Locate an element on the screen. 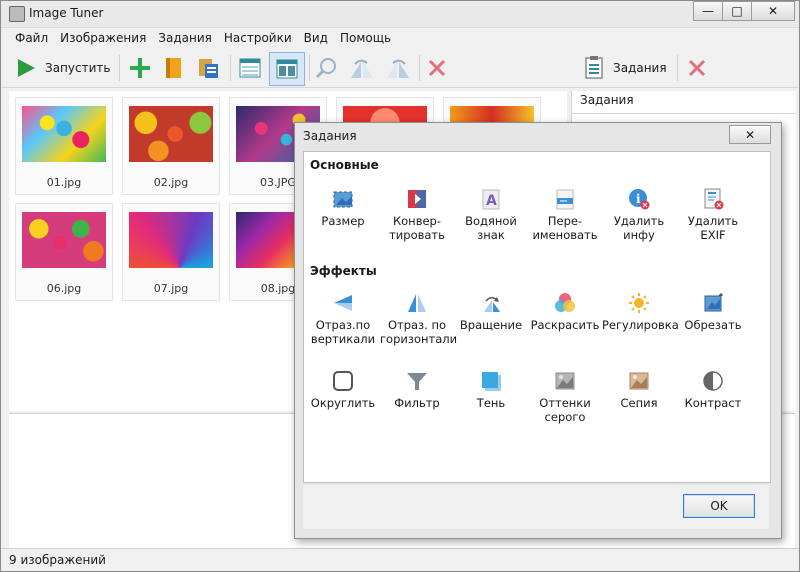  tool-flip-vertical: Отраз.по вертикали is located at coordinates (343, 319).